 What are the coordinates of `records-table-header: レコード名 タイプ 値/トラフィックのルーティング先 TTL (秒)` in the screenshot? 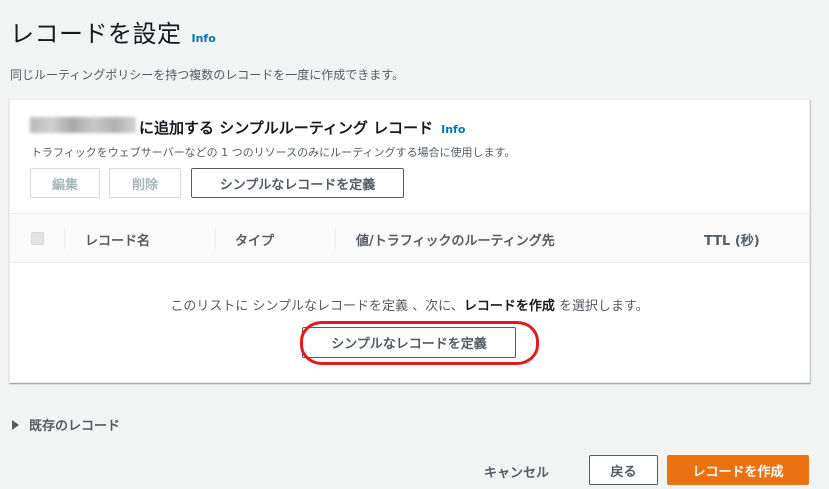 It's located at (409, 238).